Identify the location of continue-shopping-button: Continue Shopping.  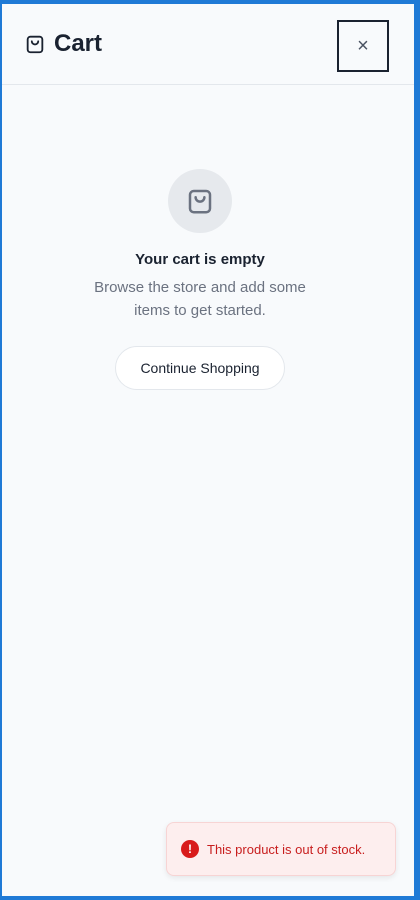
(200, 368).